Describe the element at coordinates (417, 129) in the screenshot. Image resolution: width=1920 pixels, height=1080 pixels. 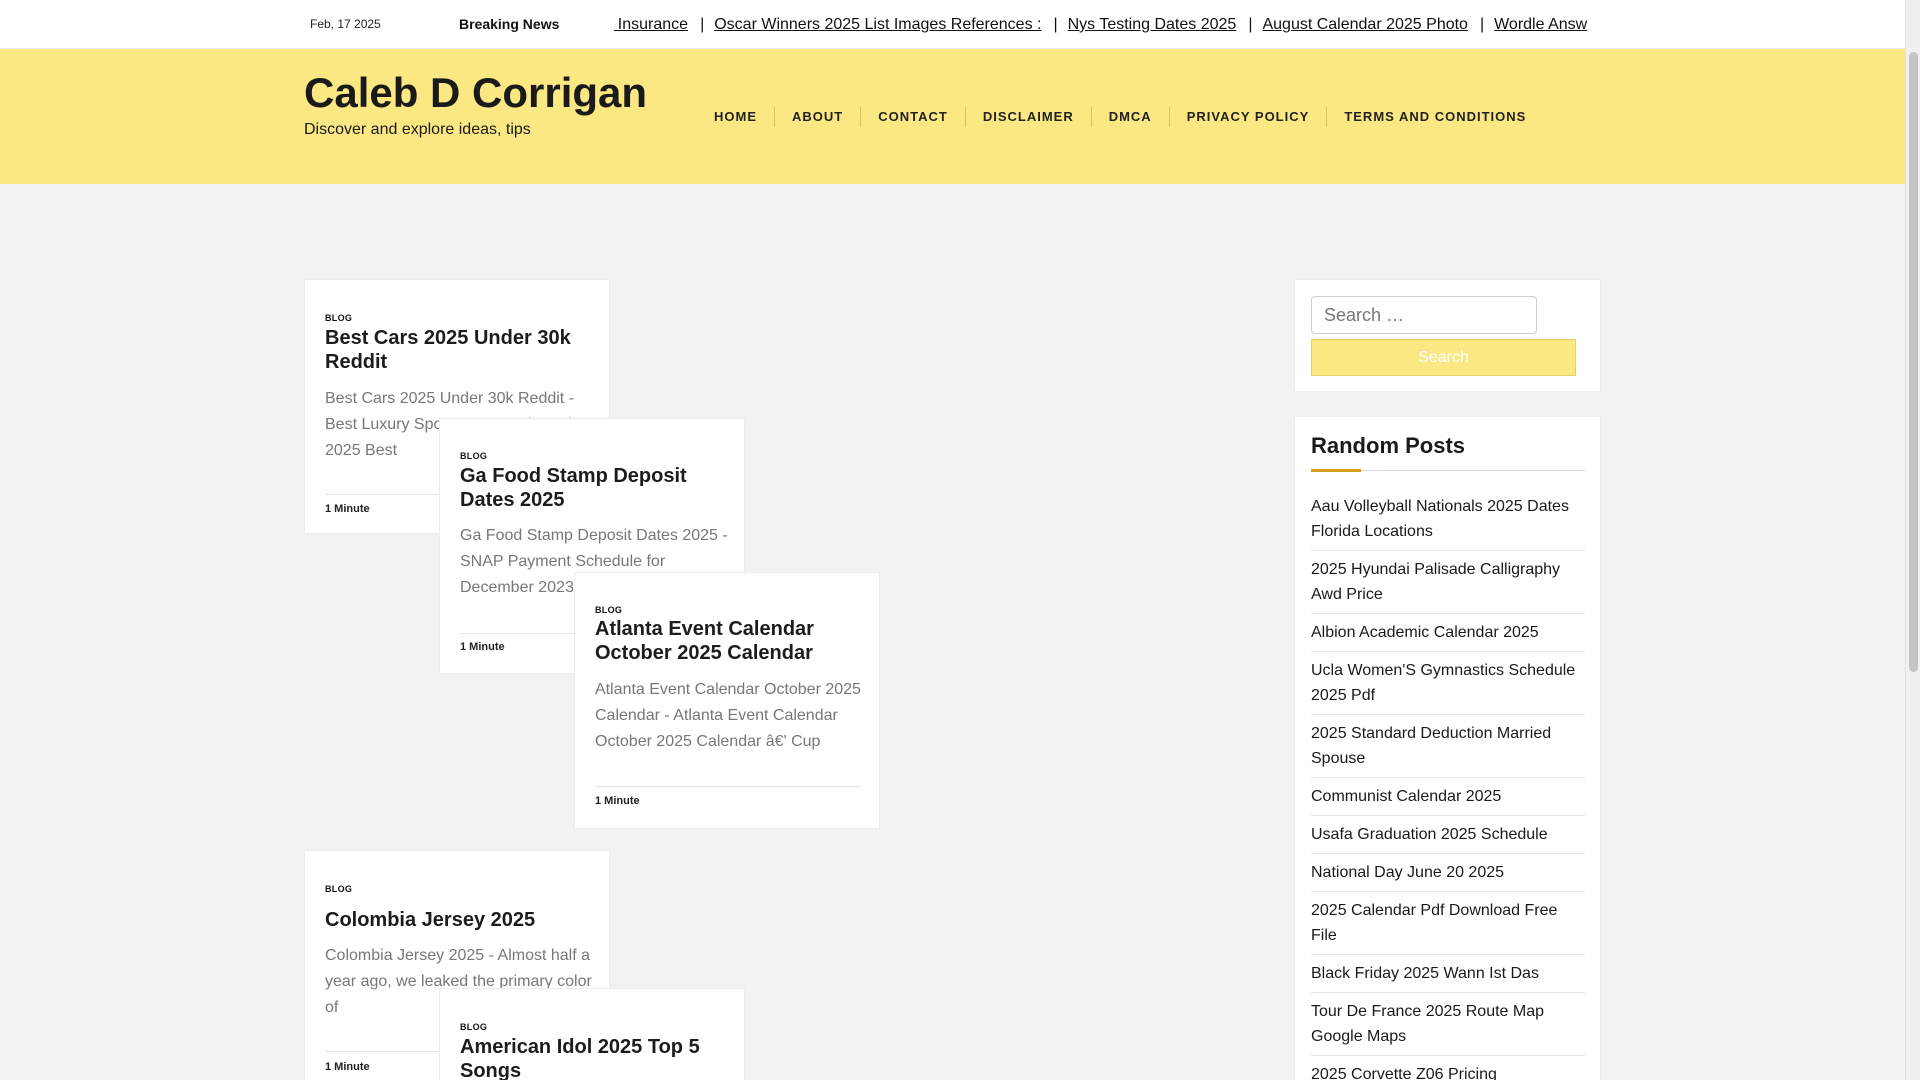
I see `site-tagline: Discover and explore ideas, tips` at that location.